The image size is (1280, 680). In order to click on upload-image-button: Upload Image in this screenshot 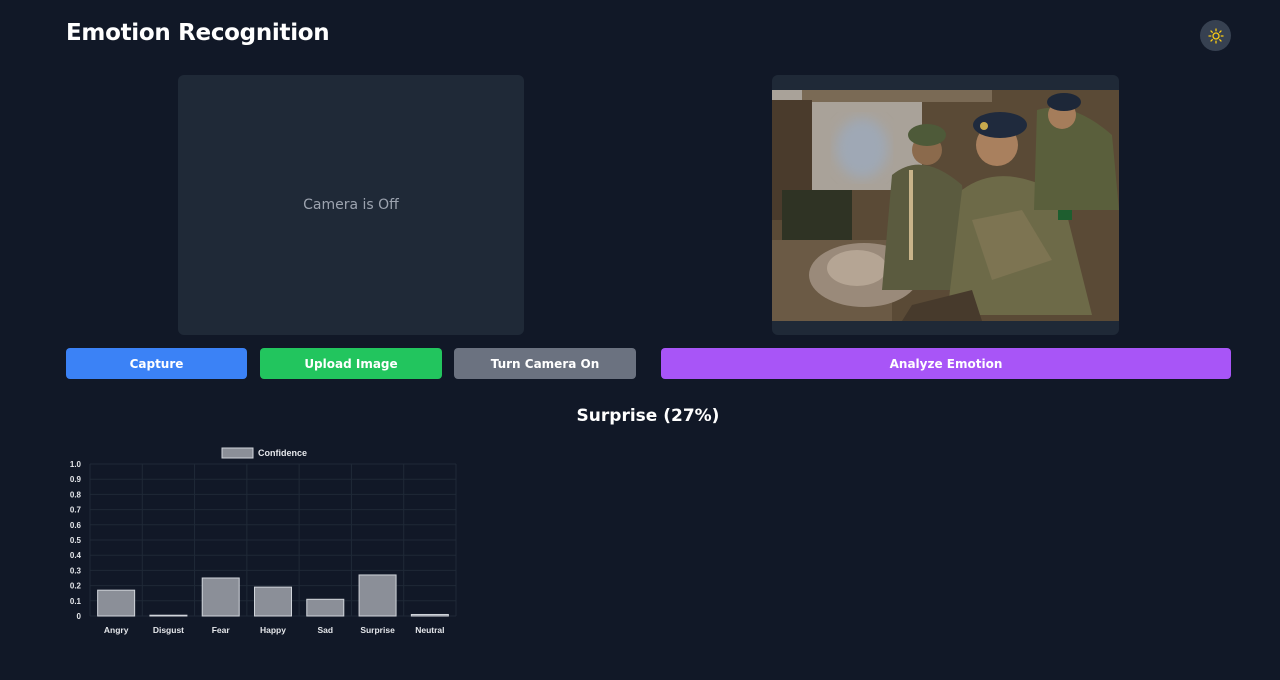, I will do `click(351, 363)`.